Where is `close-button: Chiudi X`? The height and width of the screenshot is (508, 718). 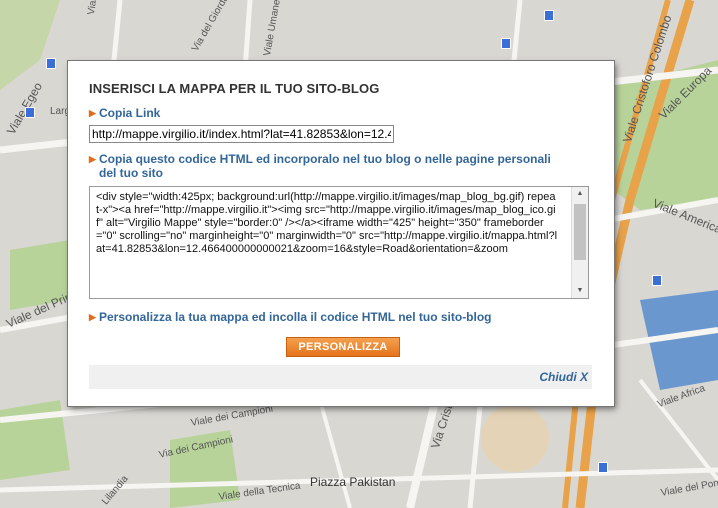
close-button: Chiudi X is located at coordinates (563, 377).